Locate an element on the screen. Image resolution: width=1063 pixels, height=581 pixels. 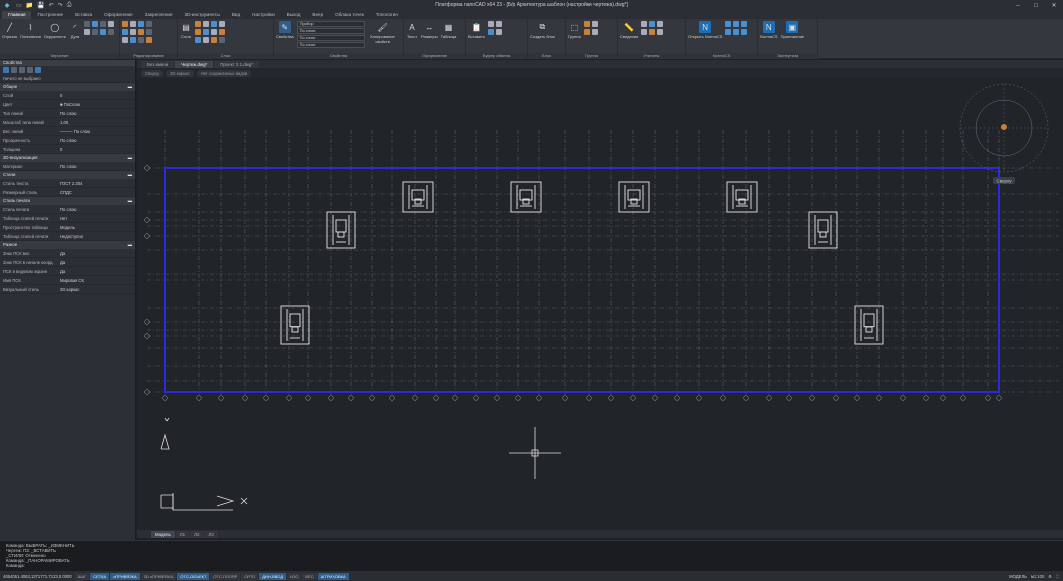
property-row: Таблица стилей печати Недоступно is located at coordinates (67, 236).